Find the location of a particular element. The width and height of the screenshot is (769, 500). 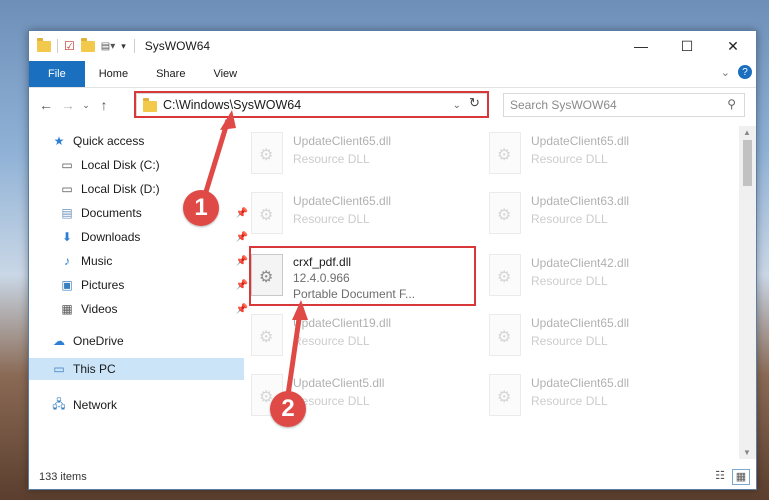

callout-2: 2 is located at coordinates (288, 409).